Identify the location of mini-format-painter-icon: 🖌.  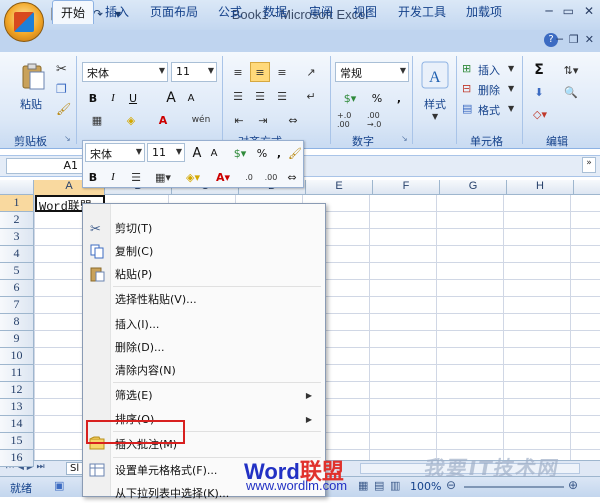
(295, 153).